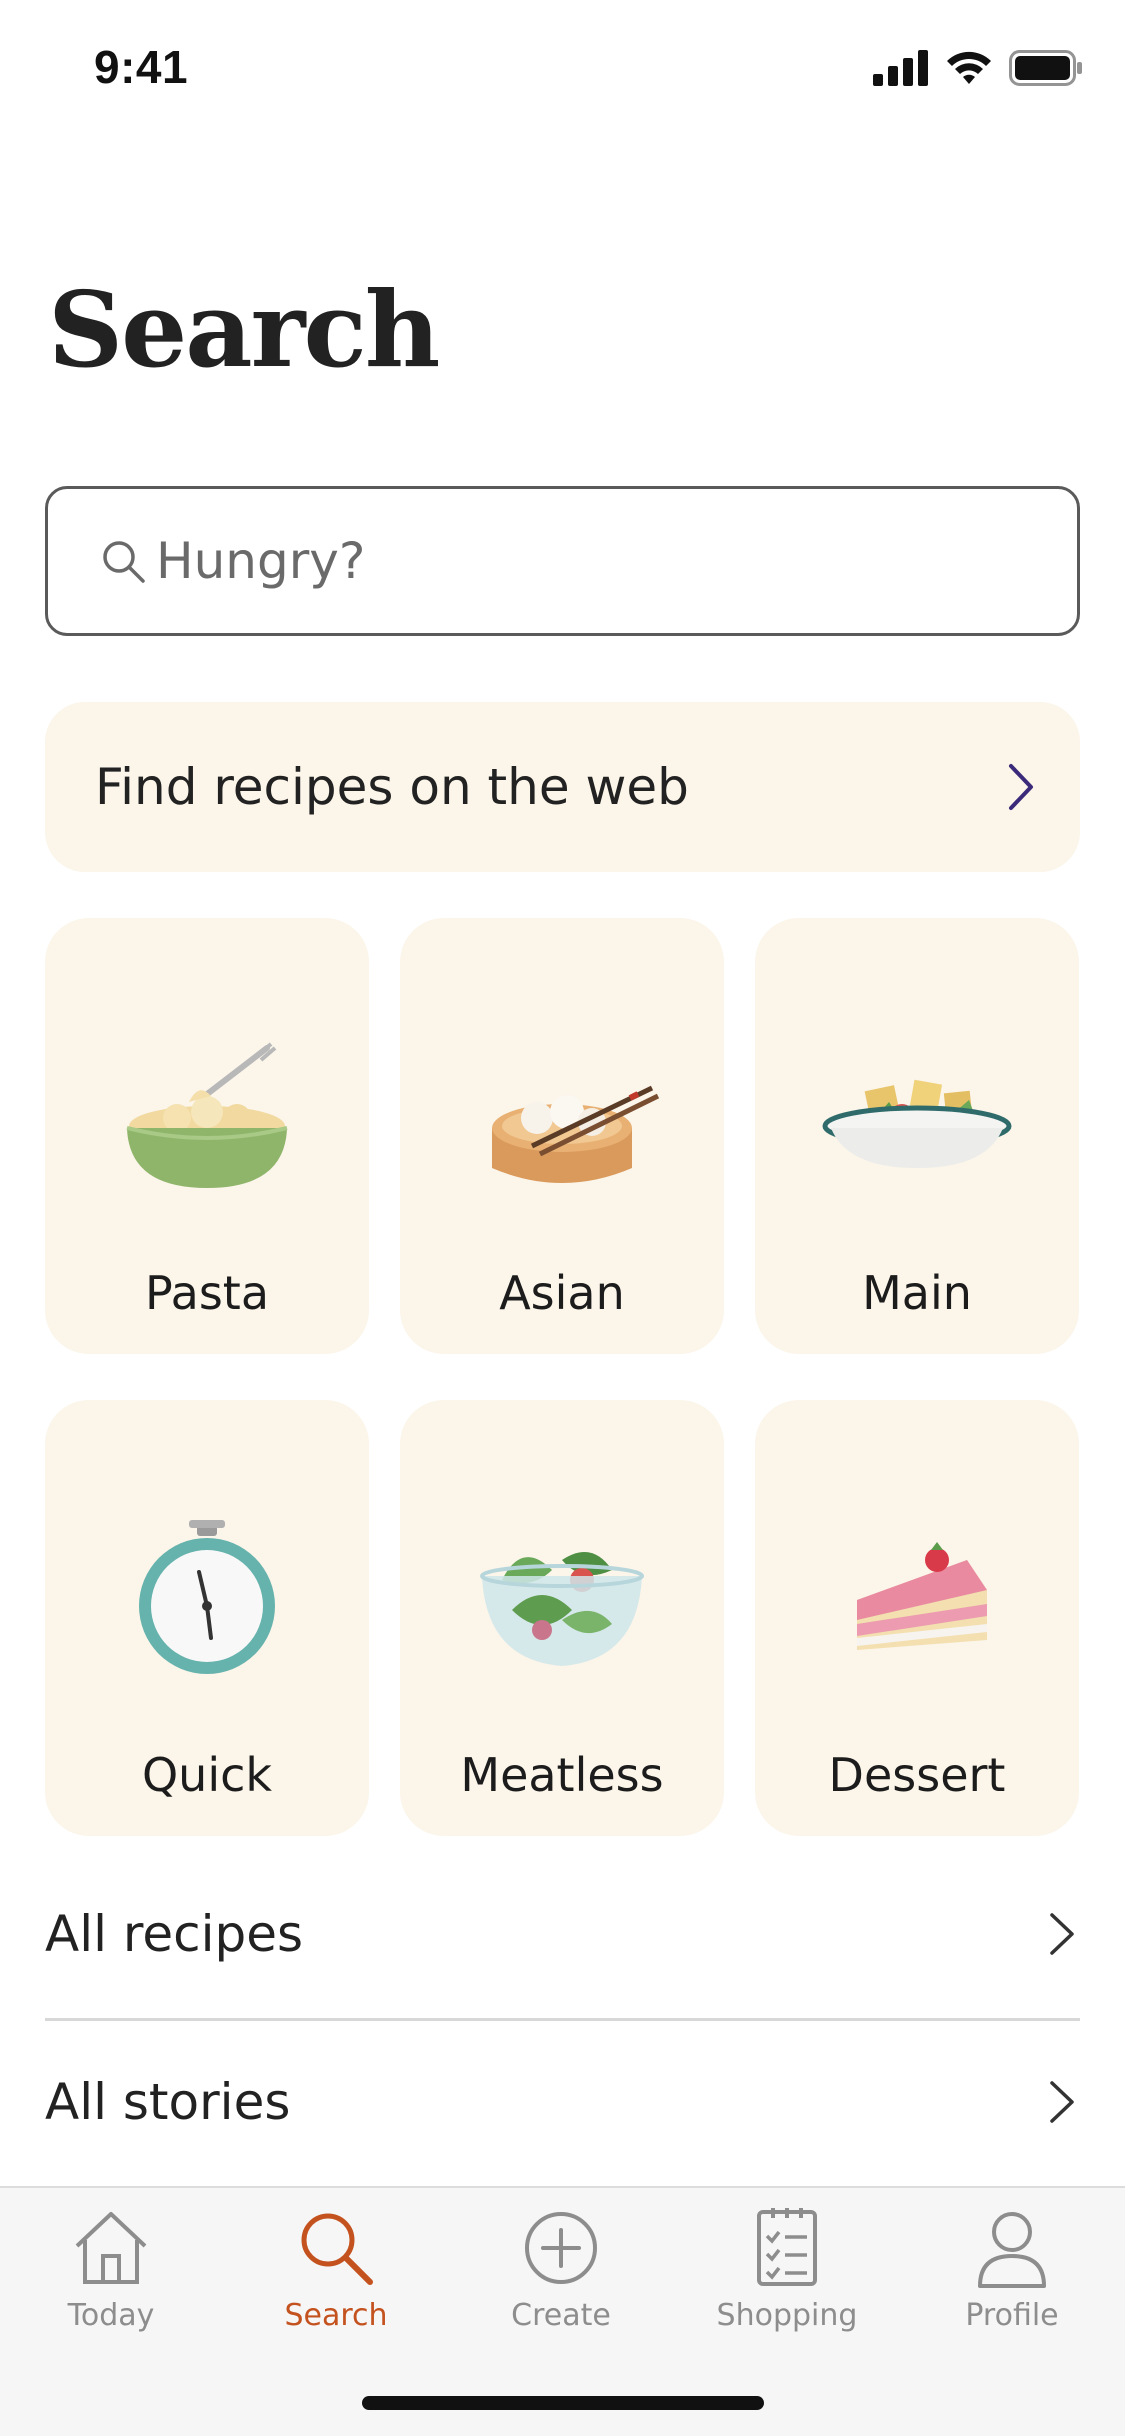  What do you see at coordinates (1045, 68) in the screenshot?
I see `battery-icon` at bounding box center [1045, 68].